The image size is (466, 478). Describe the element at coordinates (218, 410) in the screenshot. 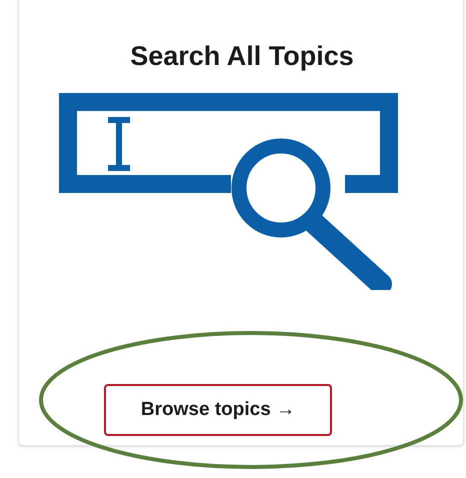

I see `browse-topics-button: Browse topics →` at that location.